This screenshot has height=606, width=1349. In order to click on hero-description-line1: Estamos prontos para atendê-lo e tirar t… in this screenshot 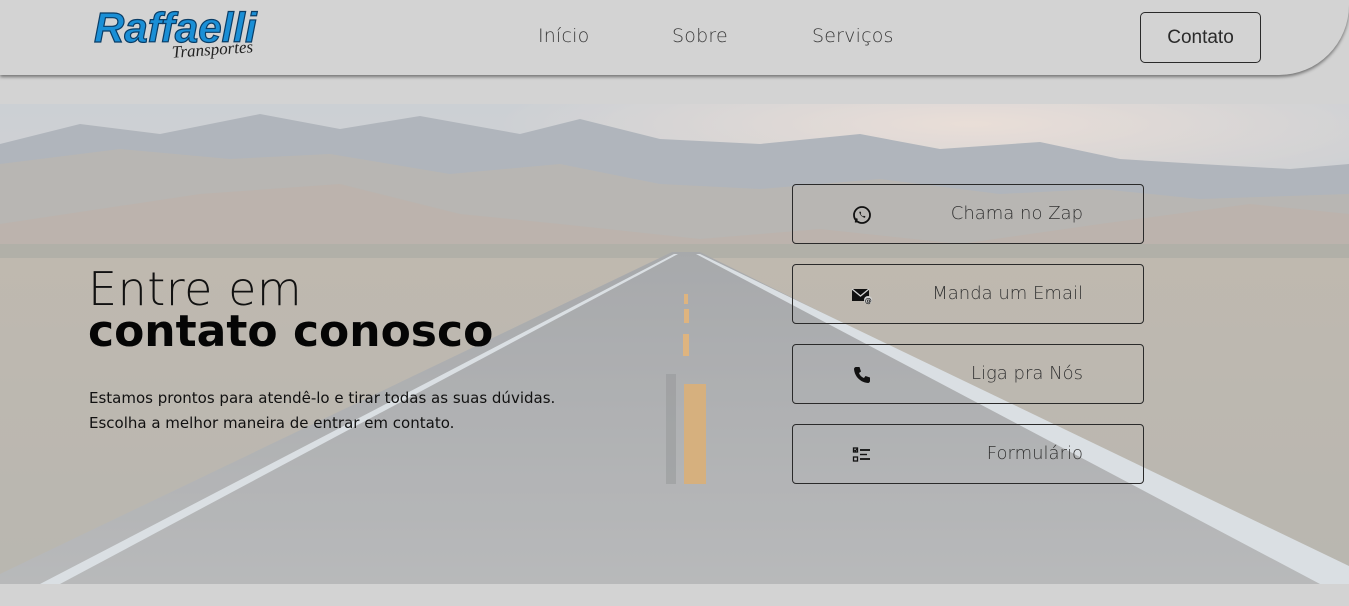, I will do `click(322, 398)`.